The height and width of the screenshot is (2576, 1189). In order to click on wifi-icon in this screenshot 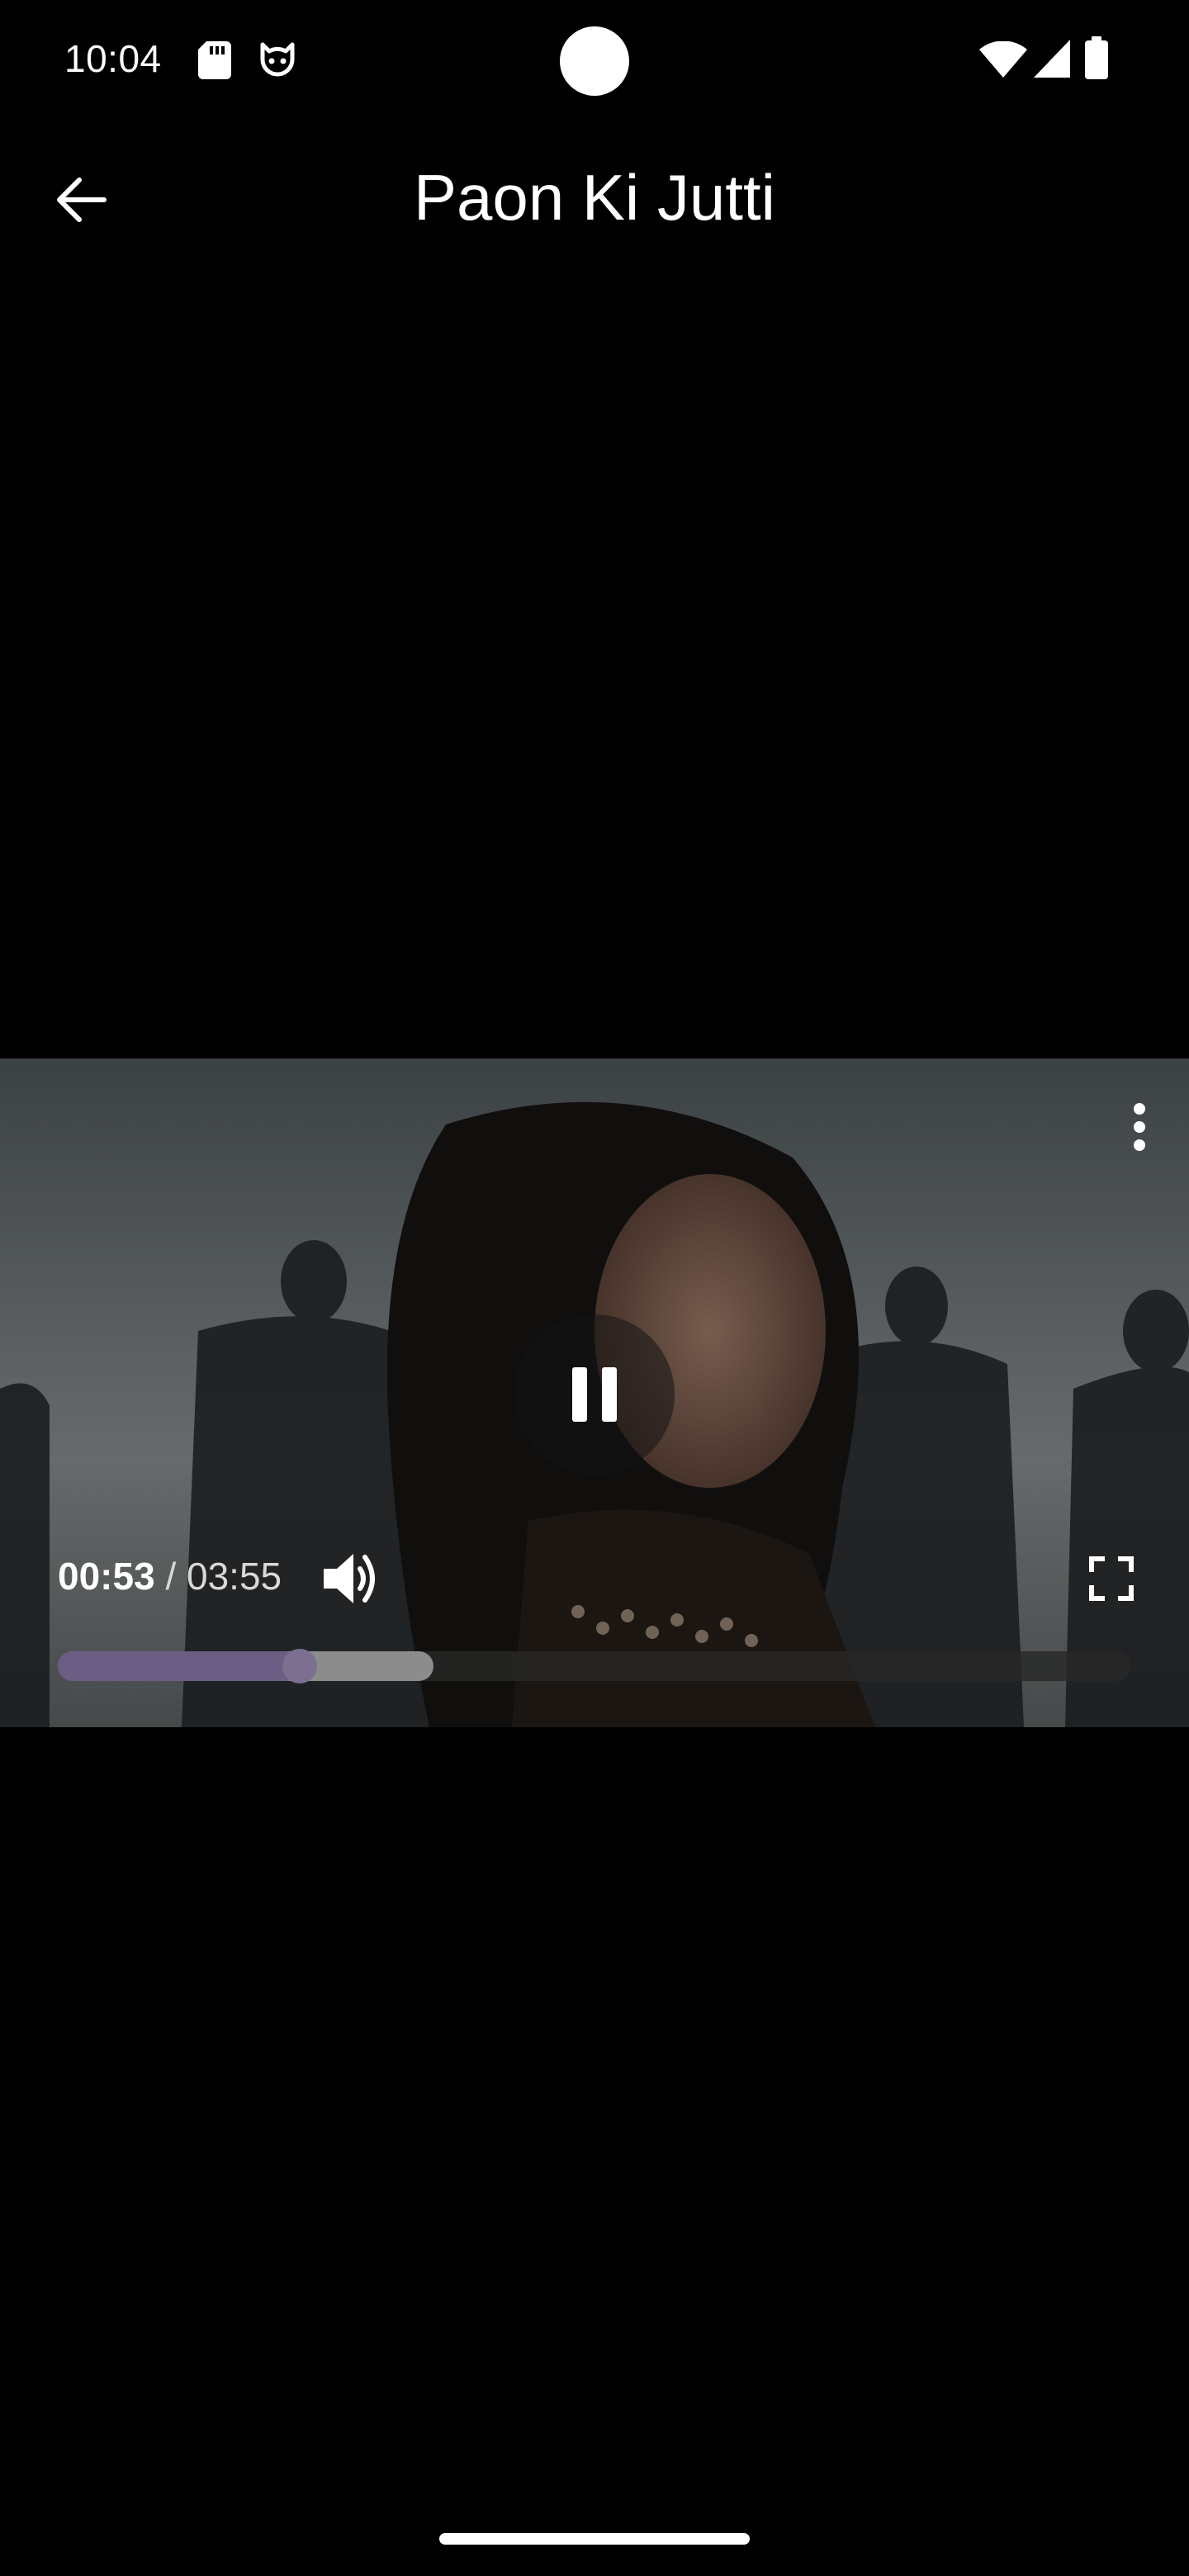, I will do `click(1003, 59)`.